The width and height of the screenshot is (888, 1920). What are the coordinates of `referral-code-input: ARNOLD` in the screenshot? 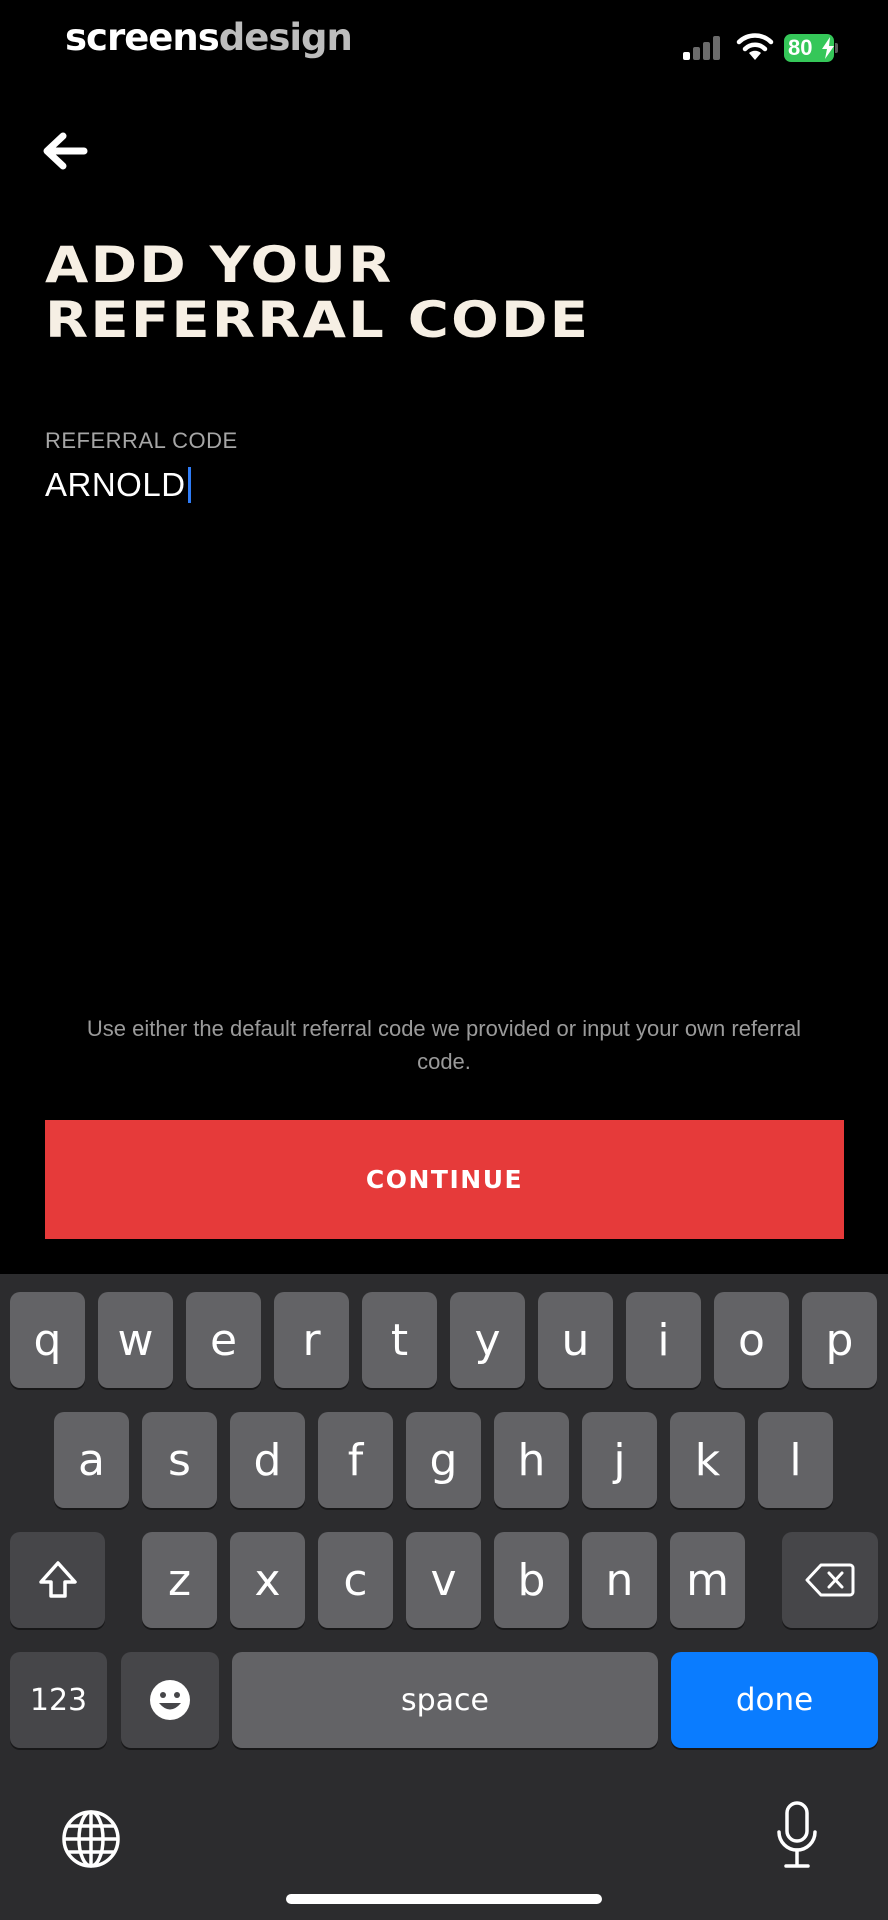 It's located at (118, 485).